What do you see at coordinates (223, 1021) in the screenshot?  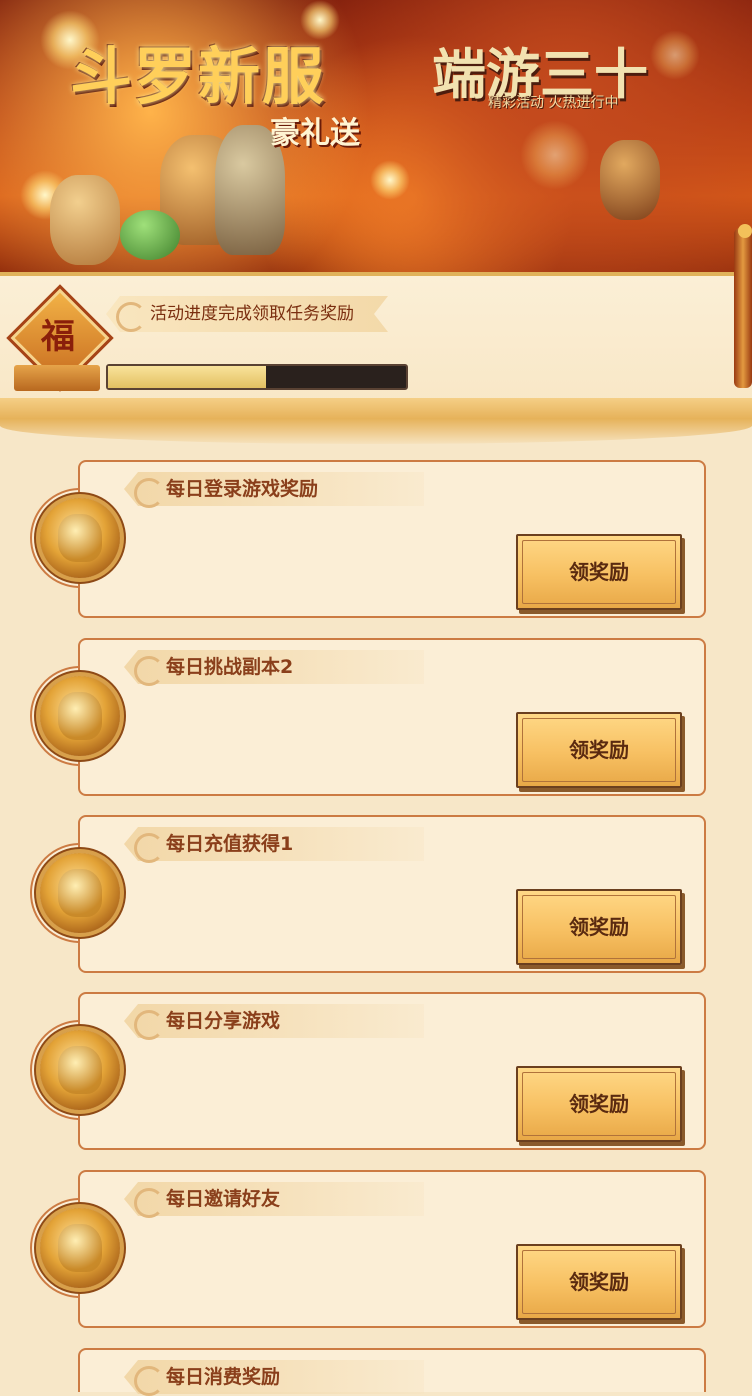 I see `task-title: 每日分享游戏` at bounding box center [223, 1021].